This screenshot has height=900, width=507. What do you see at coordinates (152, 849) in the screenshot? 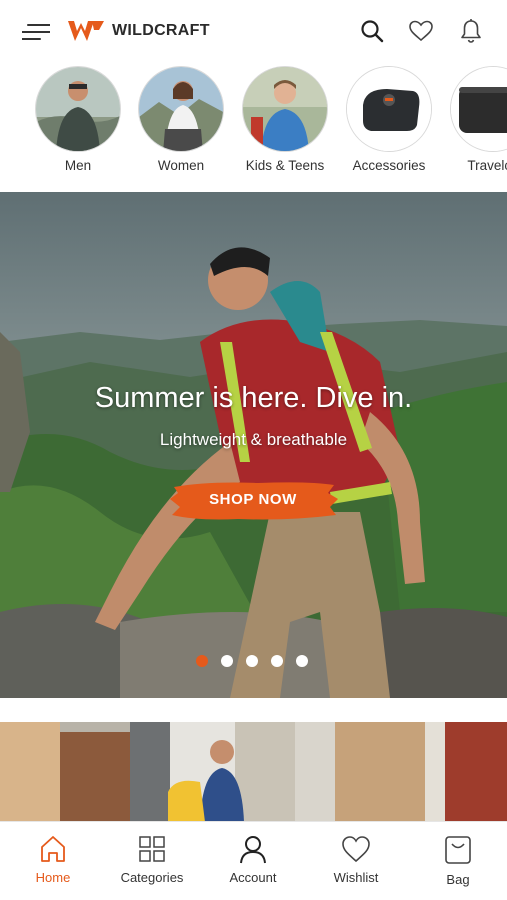
I see `grid-icon` at bounding box center [152, 849].